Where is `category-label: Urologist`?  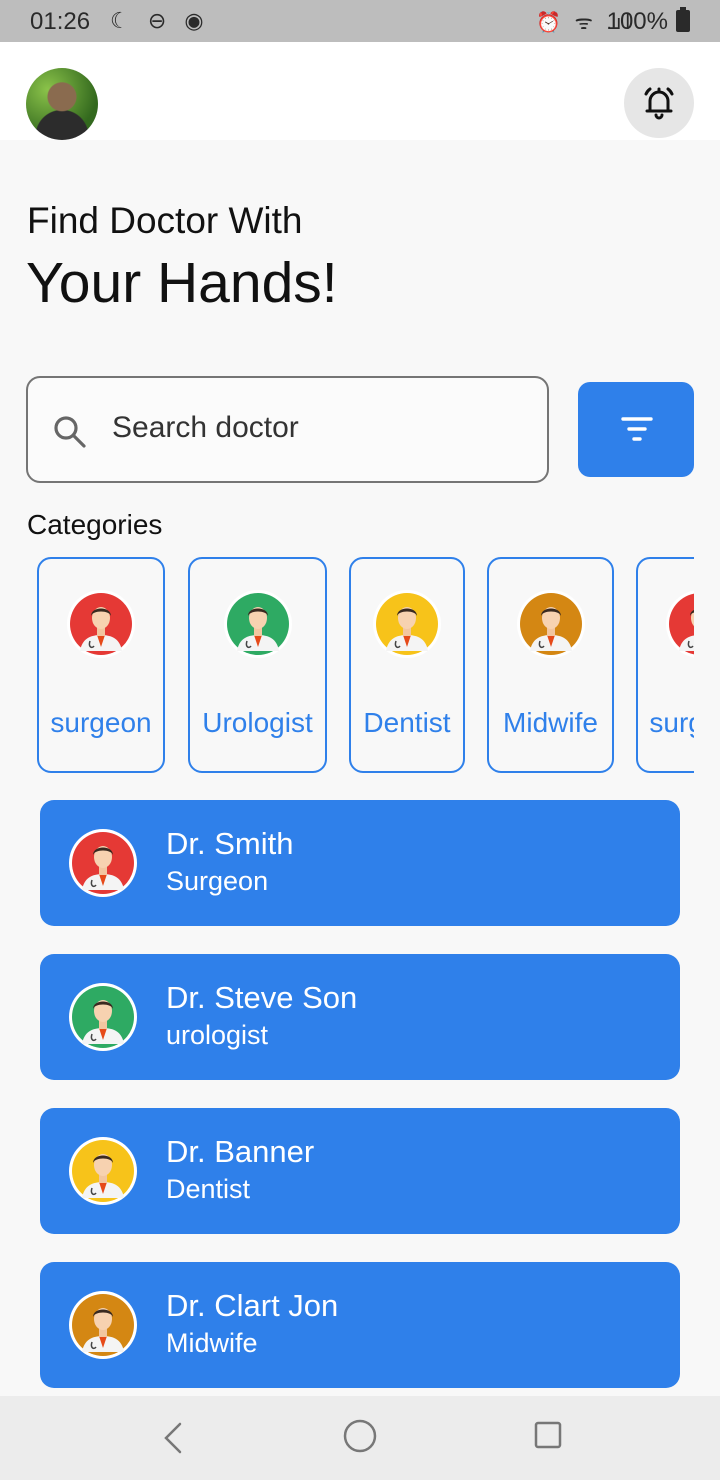 category-label: Urologist is located at coordinates (257, 722).